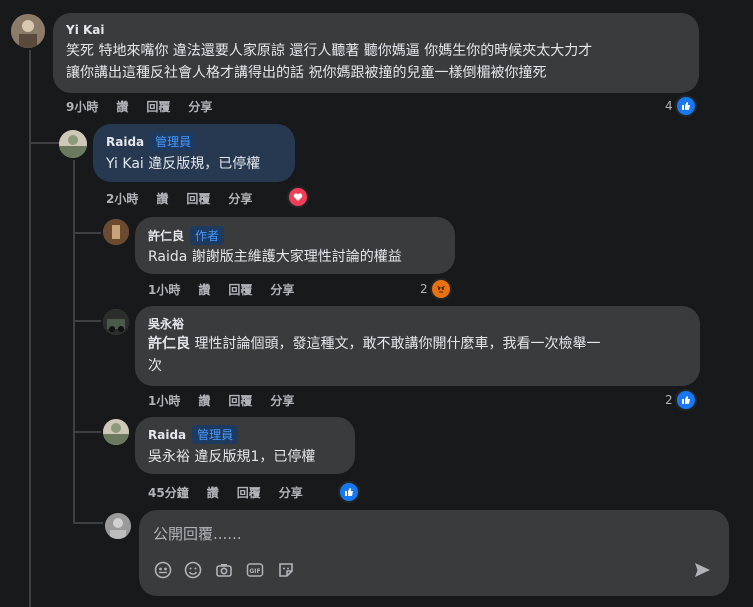  I want to click on comment-author: 吳永裕, so click(417, 323).